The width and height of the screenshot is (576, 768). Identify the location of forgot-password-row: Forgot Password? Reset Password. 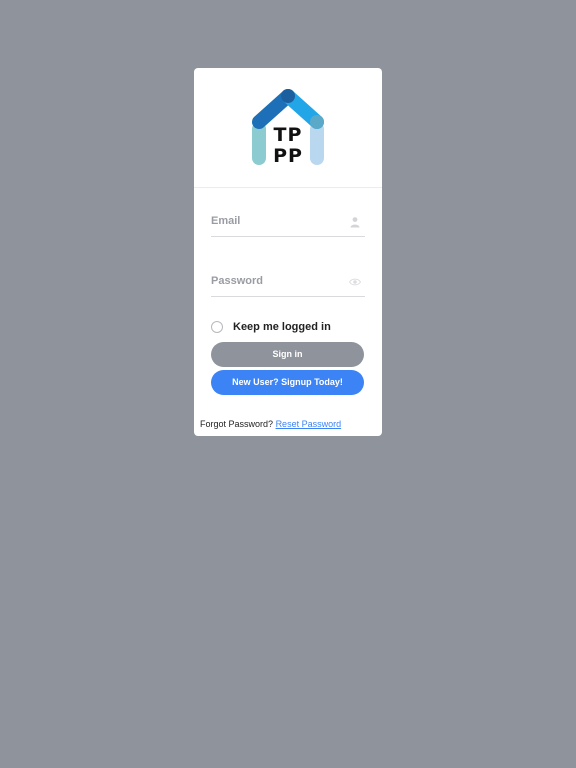
(270, 424).